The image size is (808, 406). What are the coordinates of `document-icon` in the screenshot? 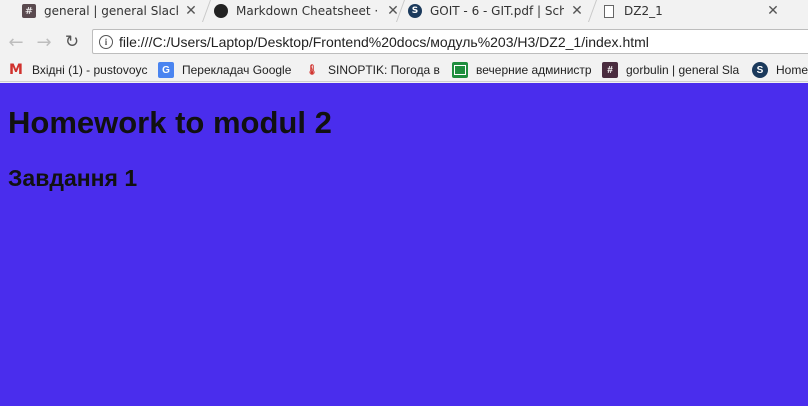 It's located at (609, 11).